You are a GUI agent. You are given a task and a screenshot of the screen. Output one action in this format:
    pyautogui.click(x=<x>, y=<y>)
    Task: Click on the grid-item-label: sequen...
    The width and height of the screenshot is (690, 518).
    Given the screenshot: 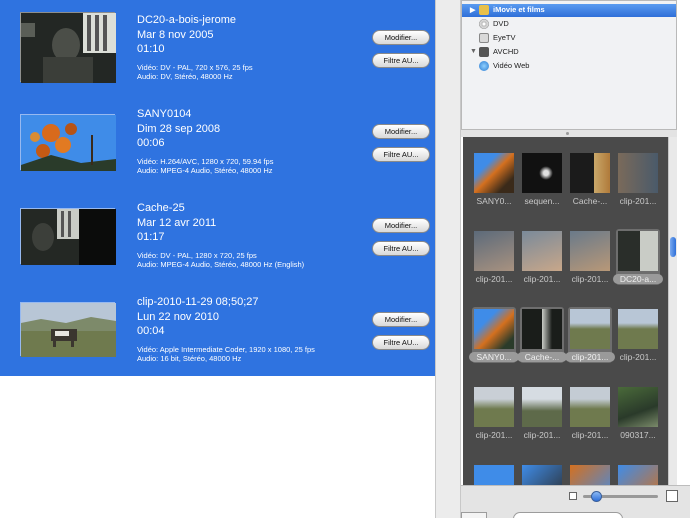 What is the action you would take?
    pyautogui.click(x=542, y=201)
    